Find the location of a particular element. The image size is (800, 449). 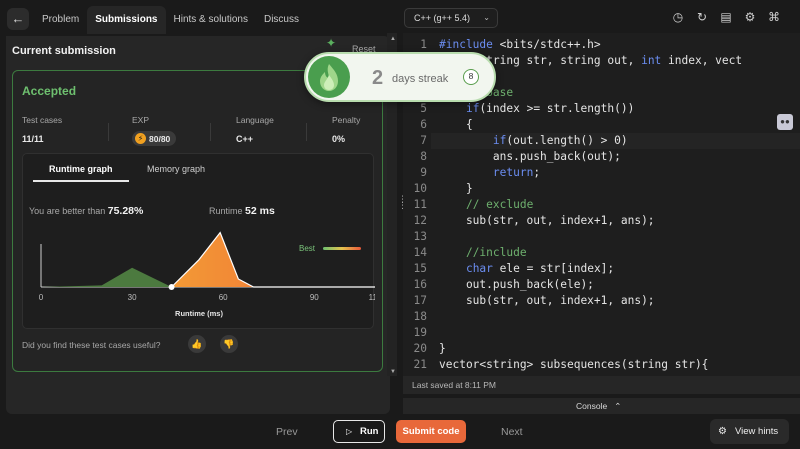

x-tick-label: 30 is located at coordinates (132, 297).